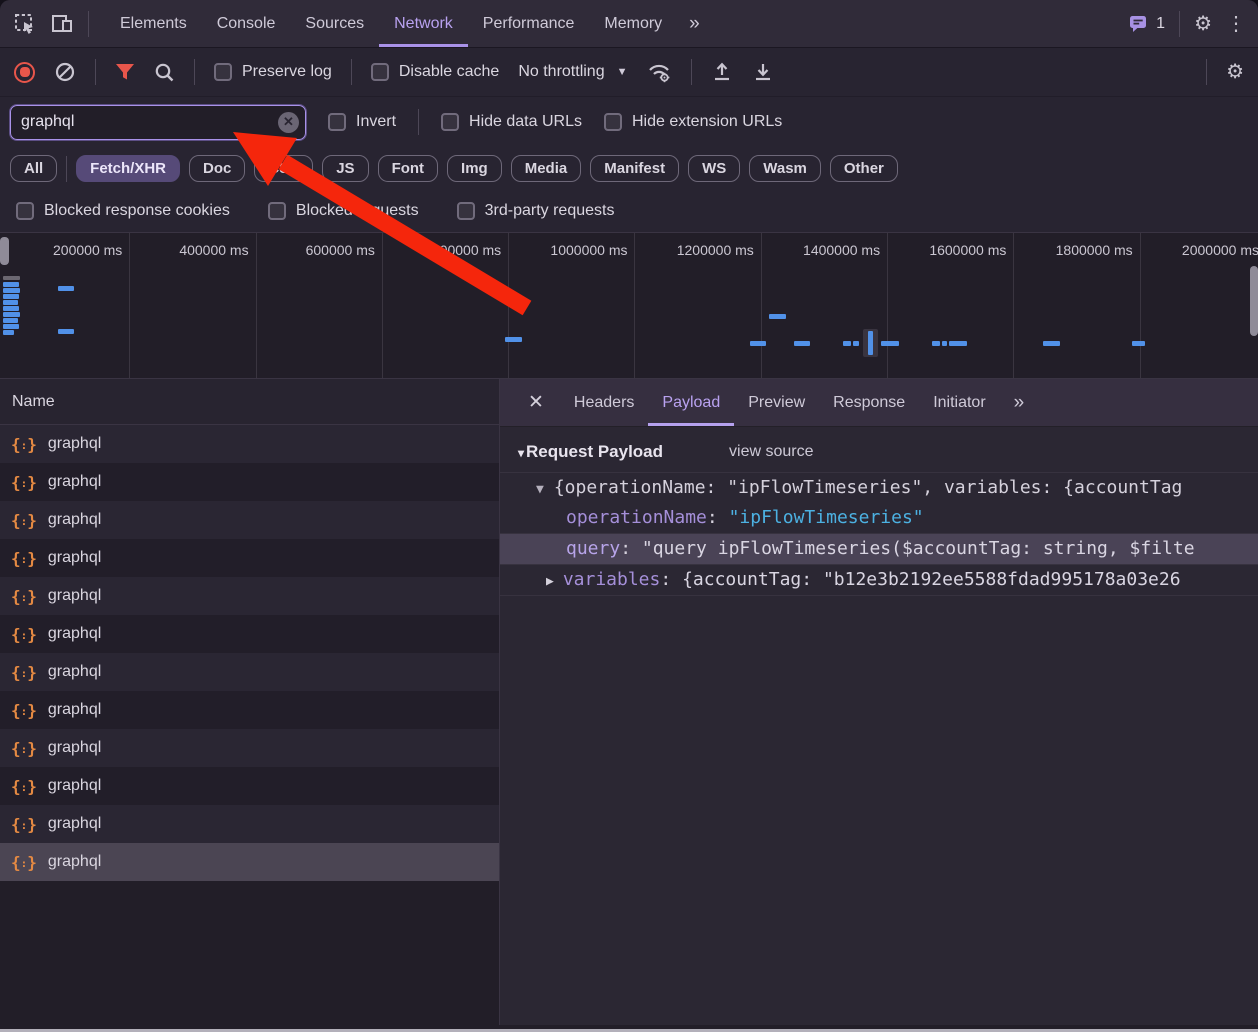 The height and width of the screenshot is (1032, 1258). What do you see at coordinates (863, 168) in the screenshot?
I see `filter-chip-other: Other` at bounding box center [863, 168].